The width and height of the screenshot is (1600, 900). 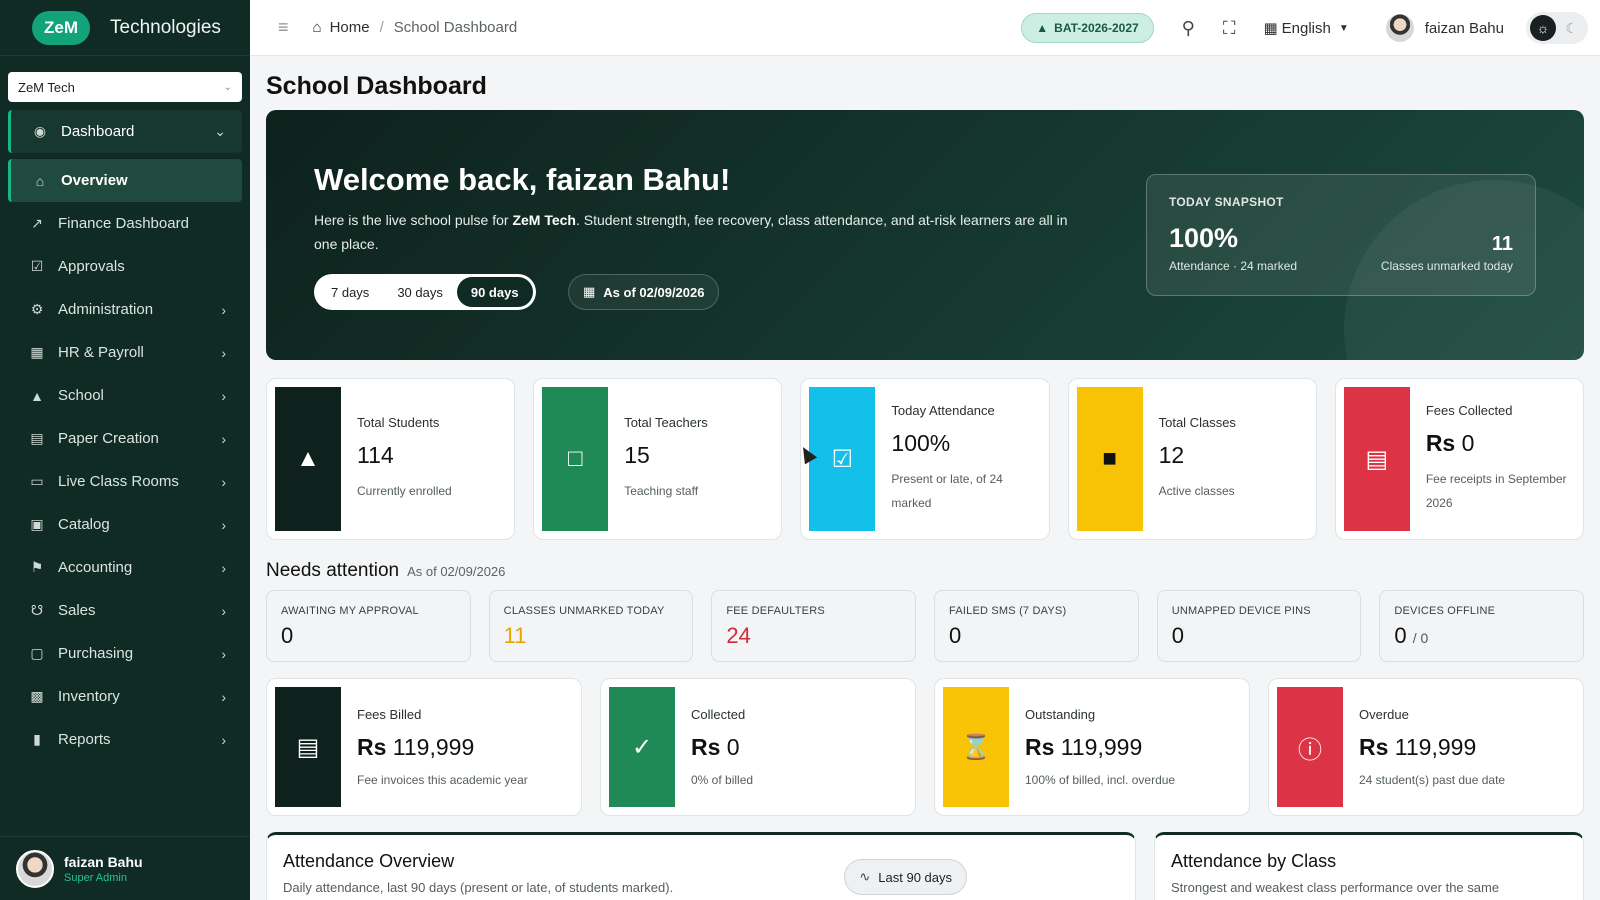 I want to click on sidebar-item-sales: ☋ Sales ›, so click(x=125, y=610).